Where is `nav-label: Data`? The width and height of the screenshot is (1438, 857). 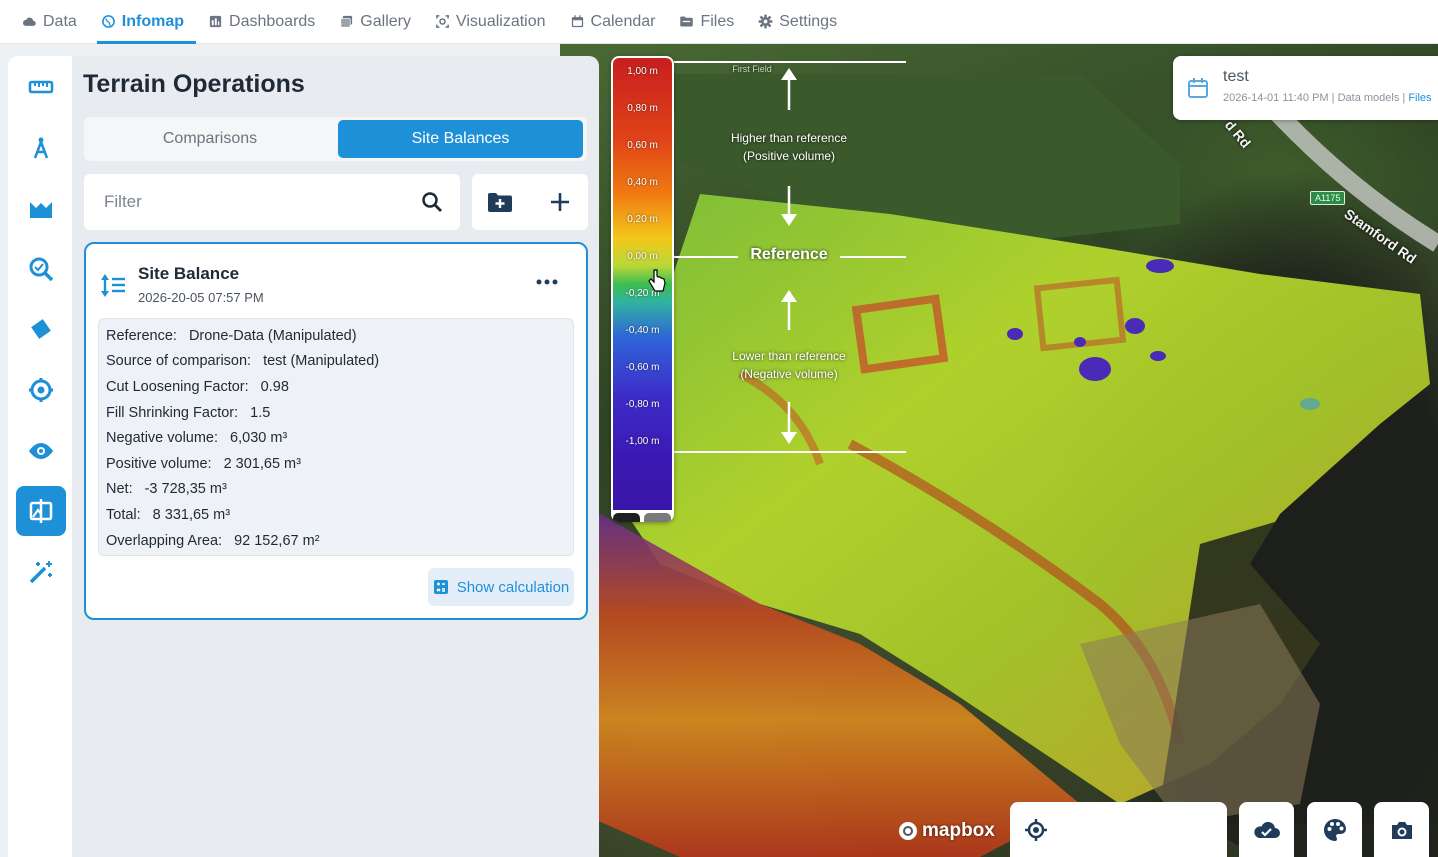 nav-label: Data is located at coordinates (60, 21).